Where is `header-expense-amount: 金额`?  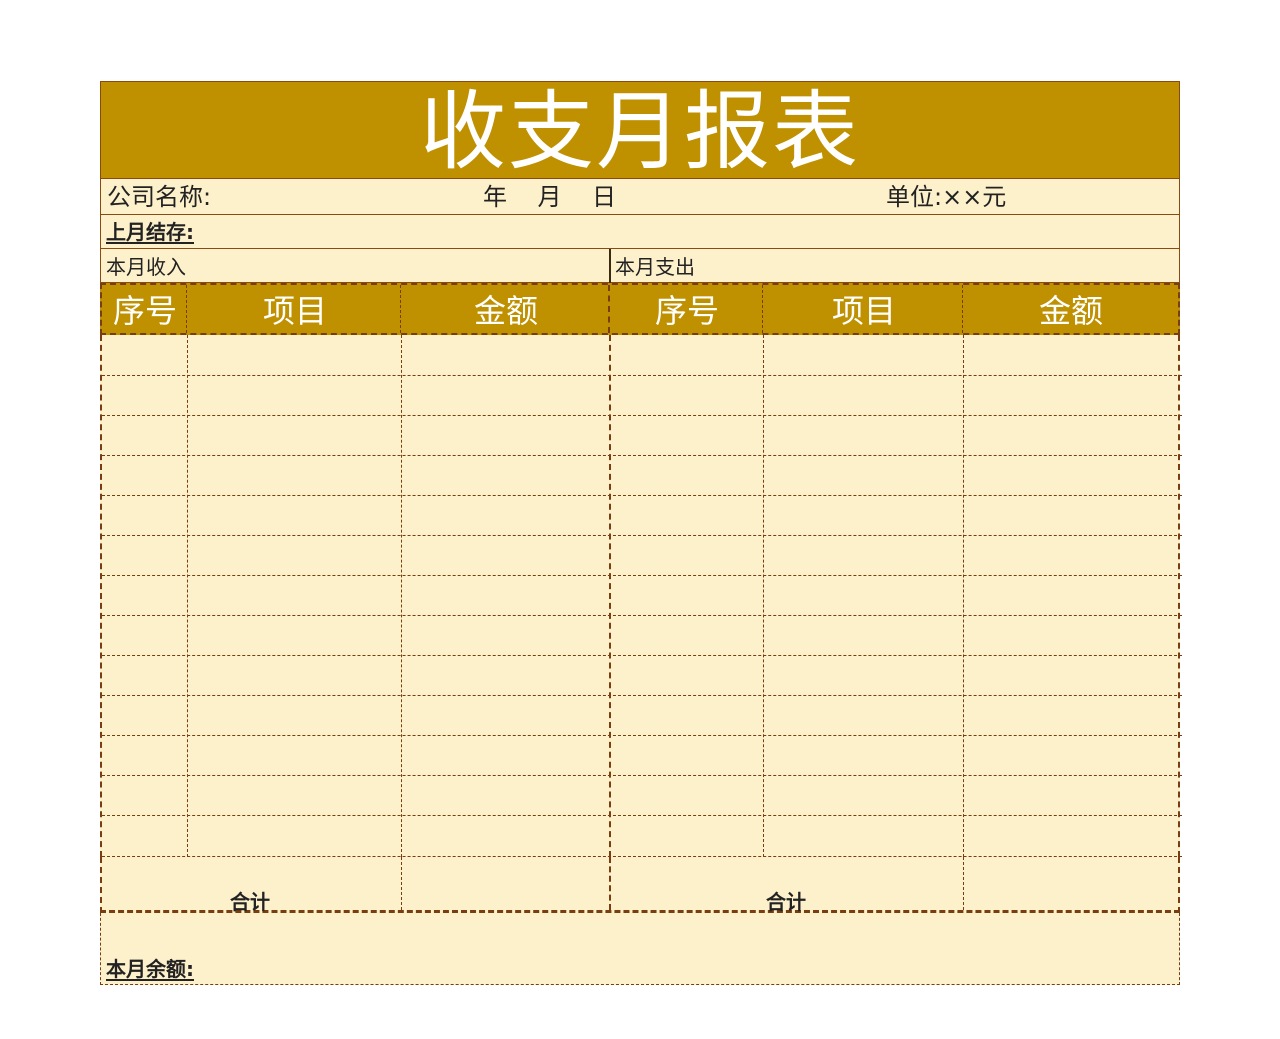
header-expense-amount: 金额 is located at coordinates (1071, 309).